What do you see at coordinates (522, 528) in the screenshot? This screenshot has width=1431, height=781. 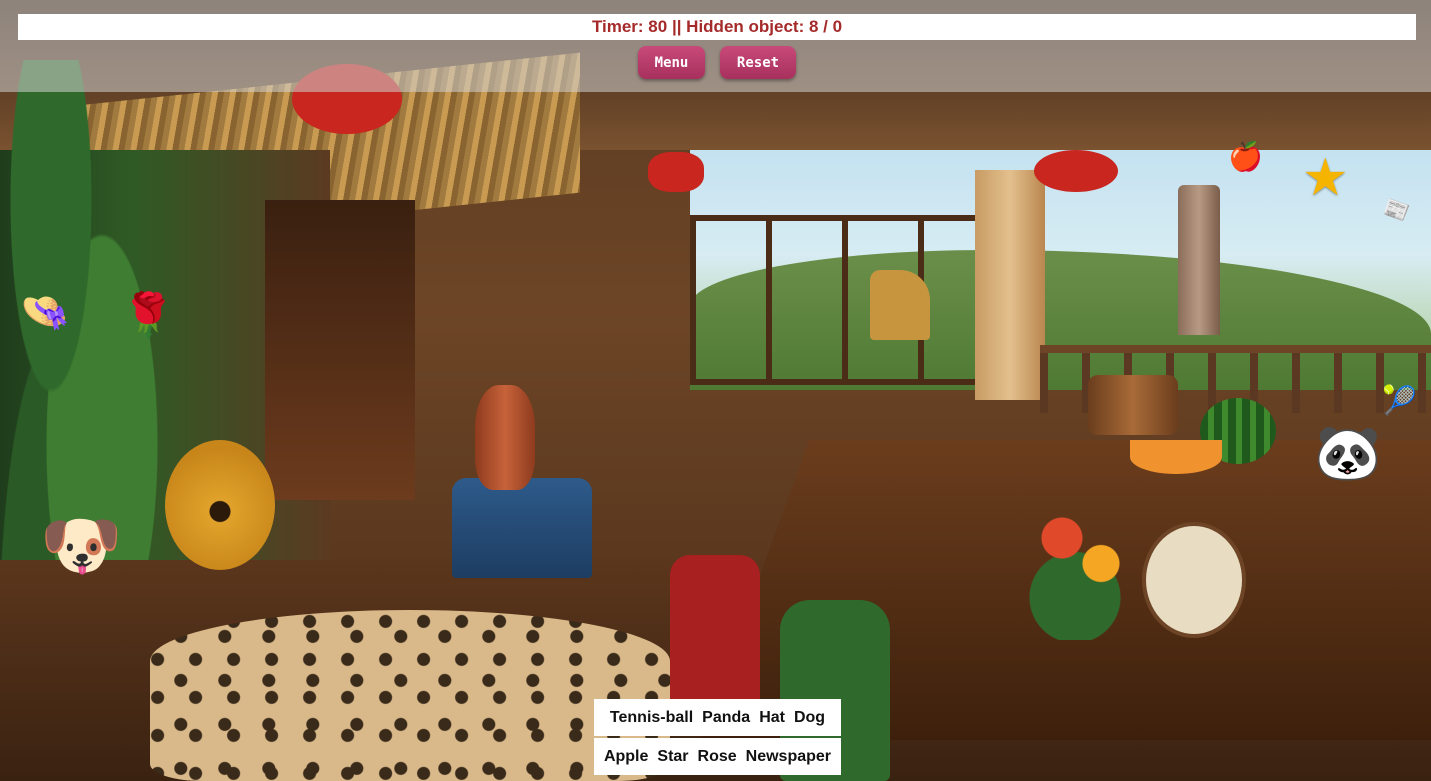 I see `treasure-chest` at bounding box center [522, 528].